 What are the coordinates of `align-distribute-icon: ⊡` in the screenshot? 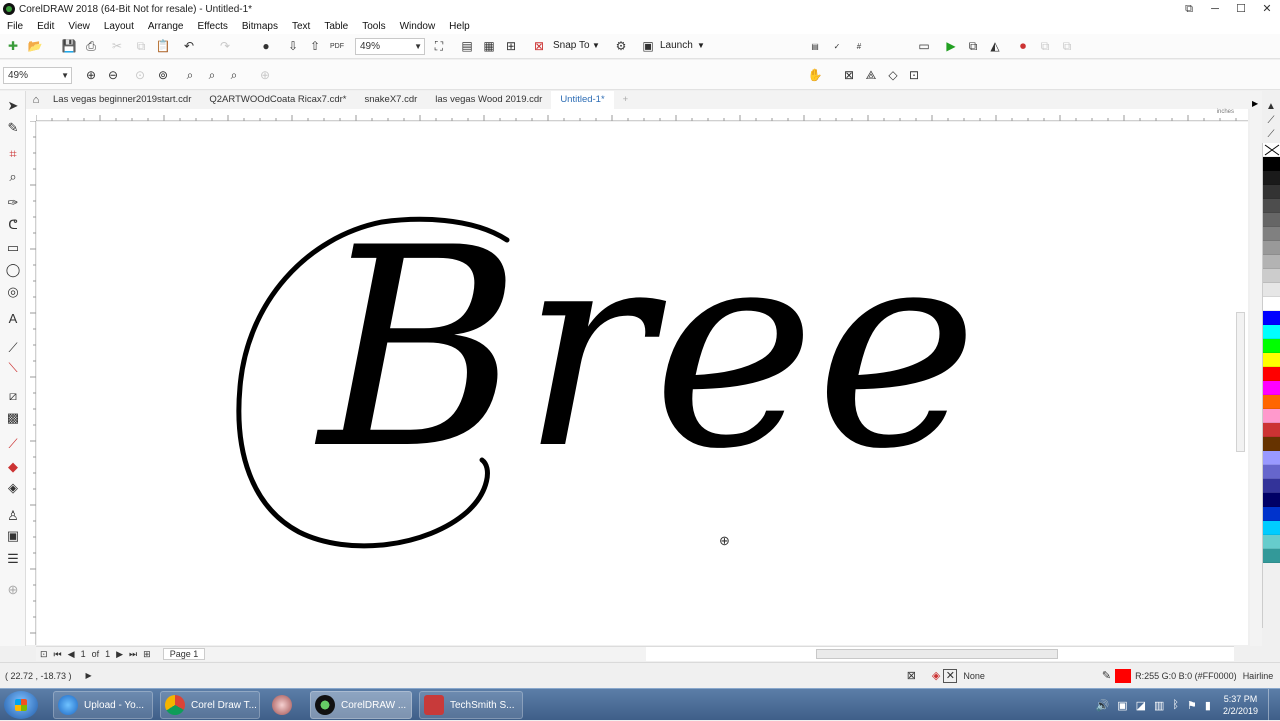 It's located at (914, 75).